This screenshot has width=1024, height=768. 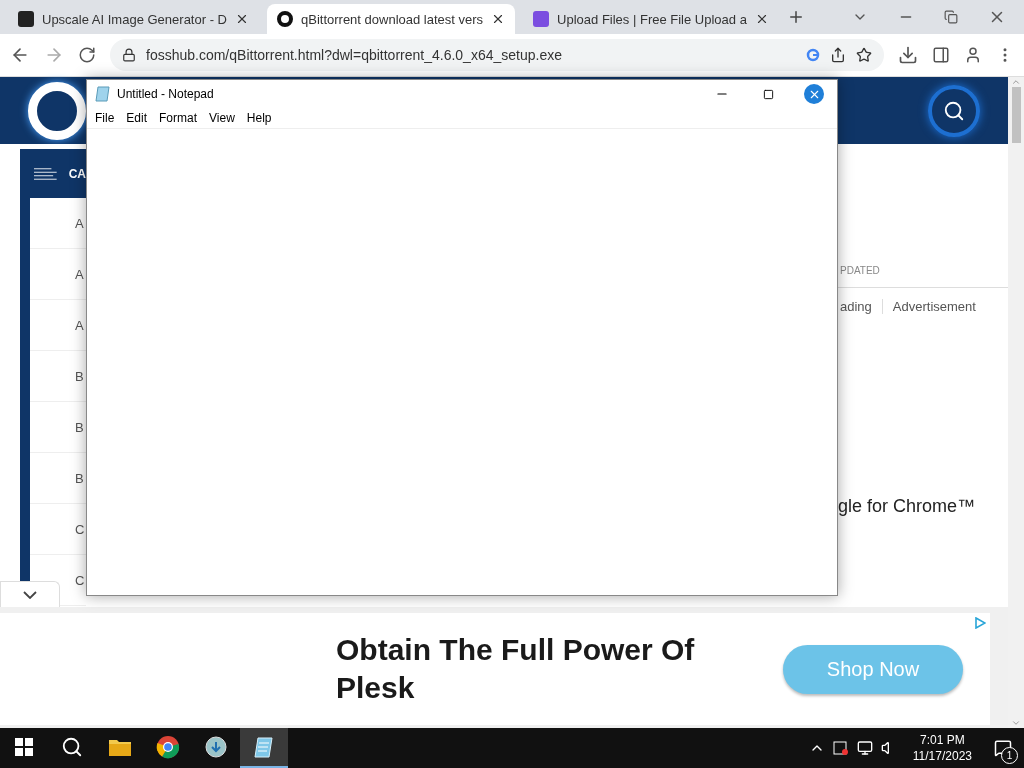 I want to click on promo-text: gle for Chrome™, so click(x=907, y=506).